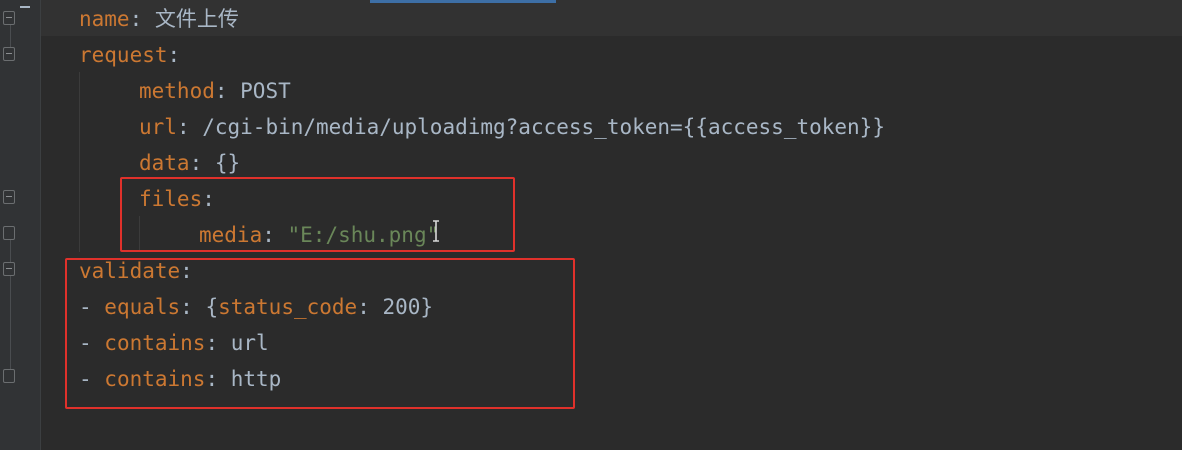 This screenshot has height=450, width=1182. Describe the element at coordinates (20, 225) in the screenshot. I see `editor-gutter` at that location.